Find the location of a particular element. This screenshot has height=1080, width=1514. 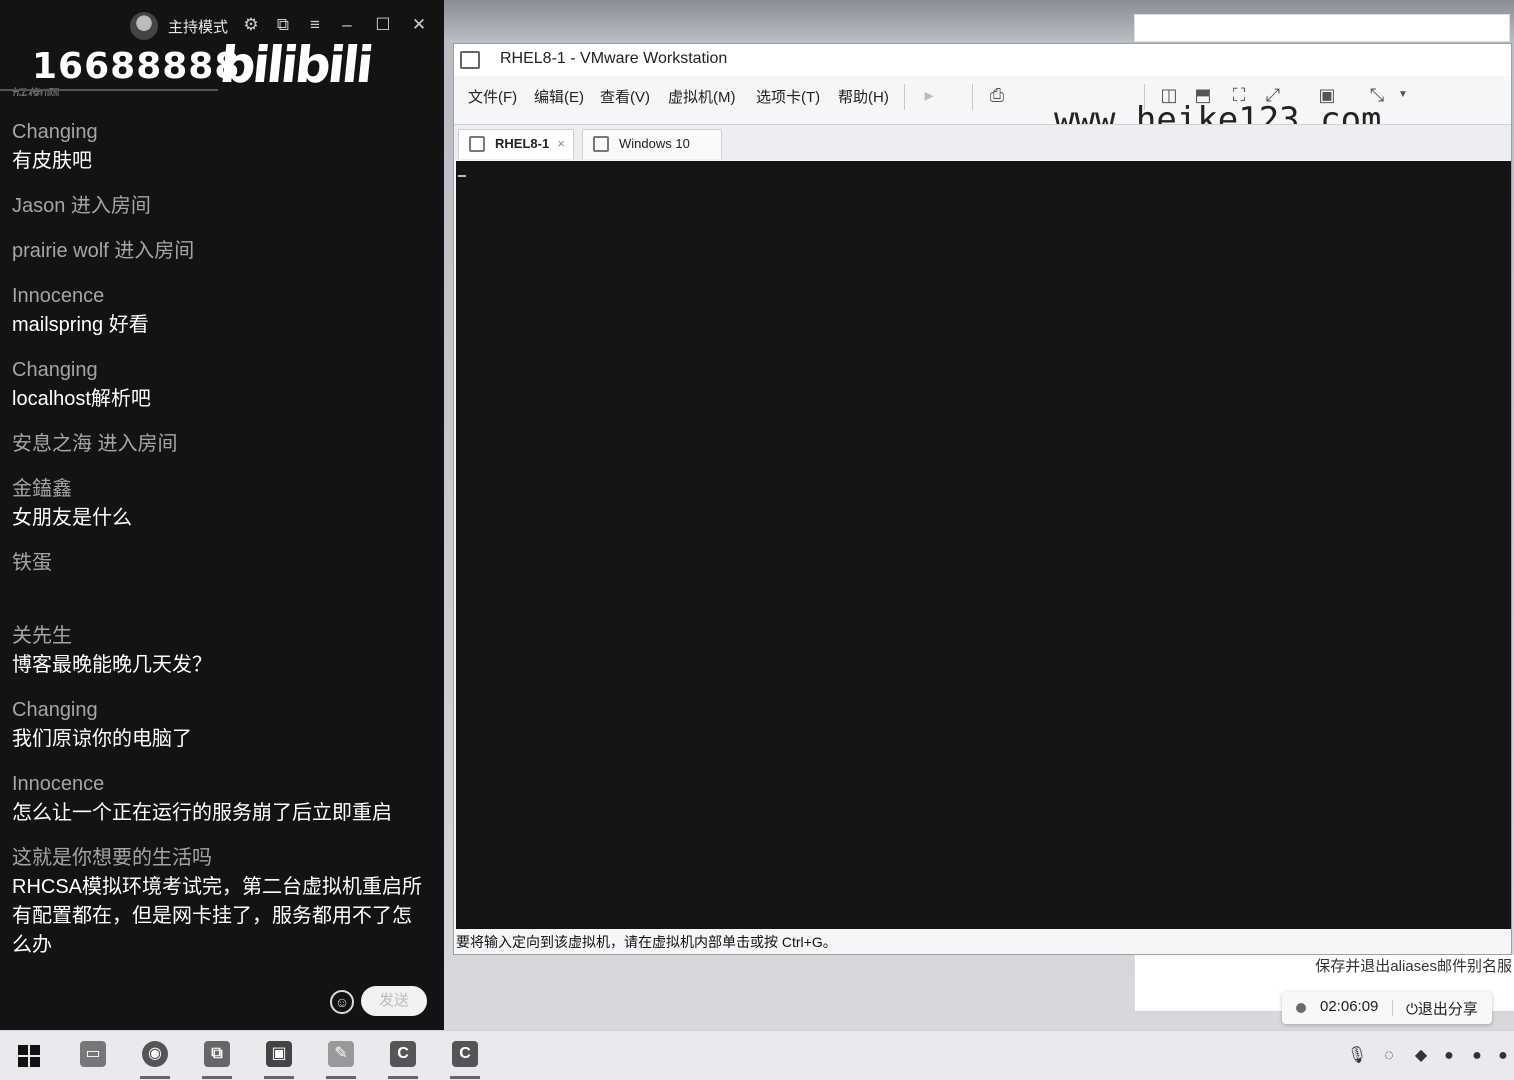

exit-share-label: 退出分享 is located at coordinates (1447, 1009).